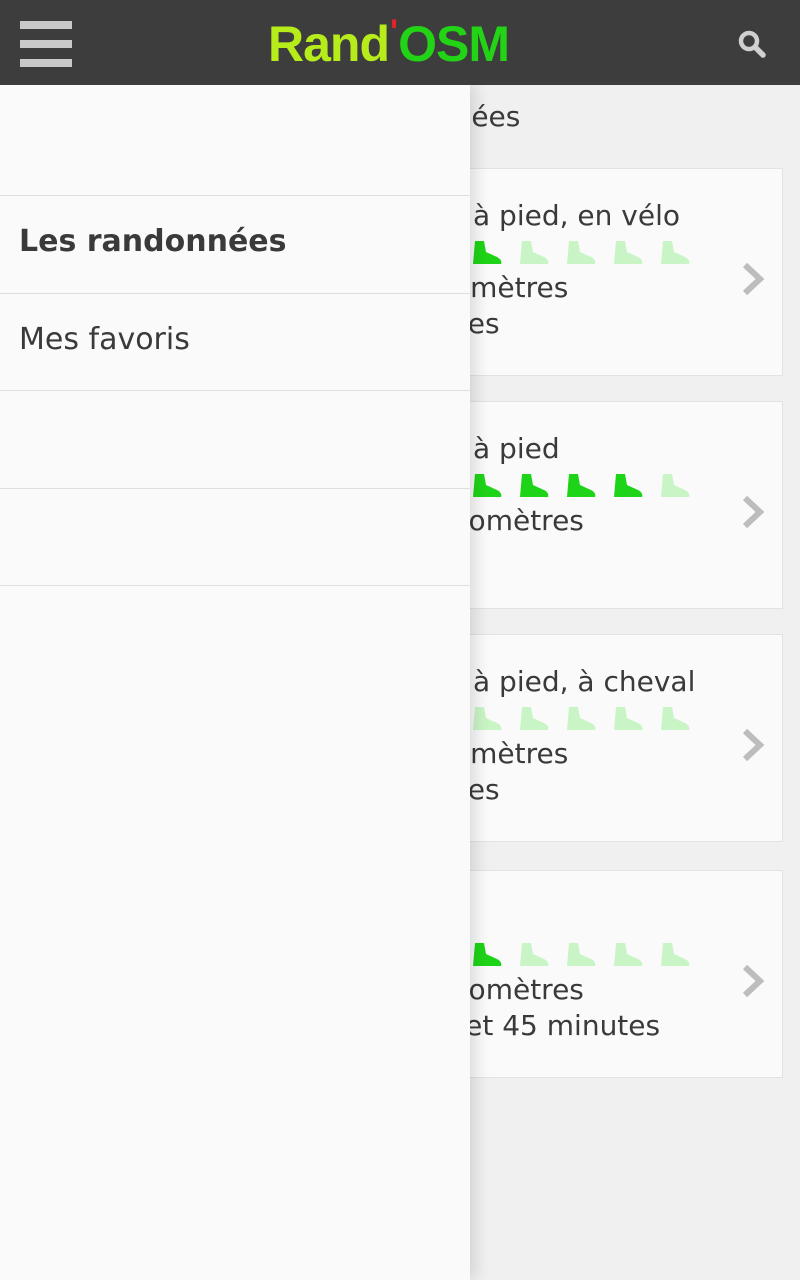 The height and width of the screenshot is (1280, 800). Describe the element at coordinates (584, 681) in the screenshot. I see `hike-modes: à pied, à cheval` at that location.